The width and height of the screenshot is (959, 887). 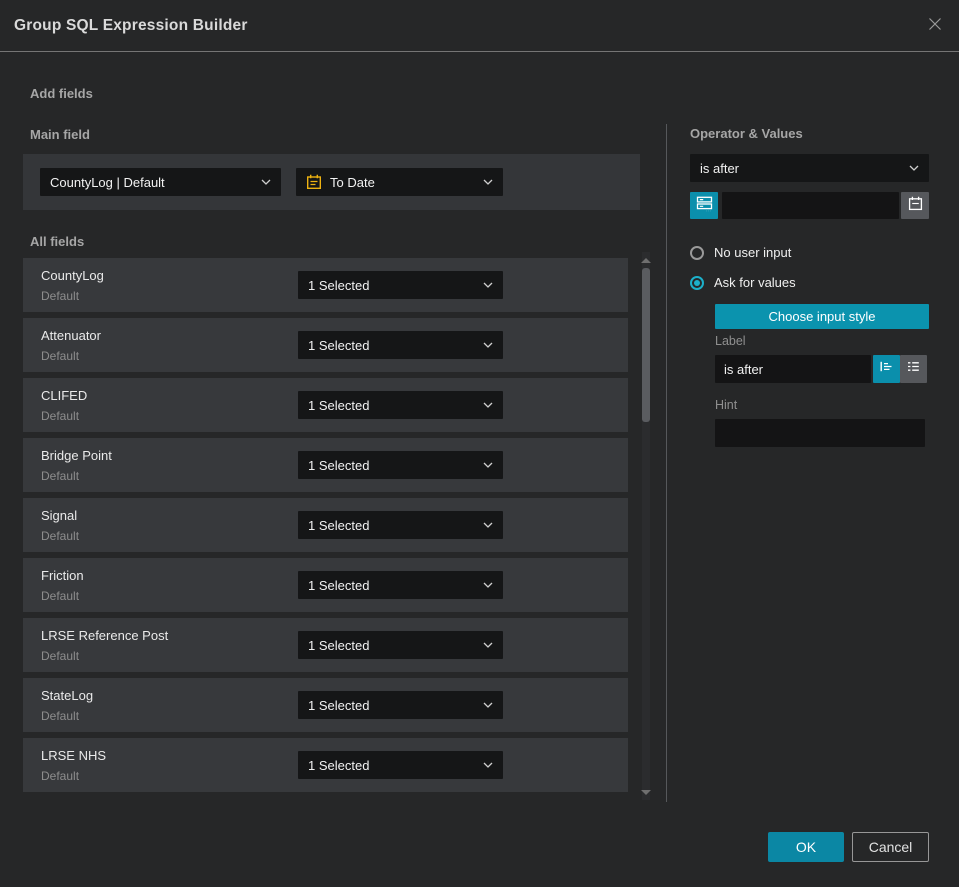 I want to click on panel-divider, so click(x=666, y=463).